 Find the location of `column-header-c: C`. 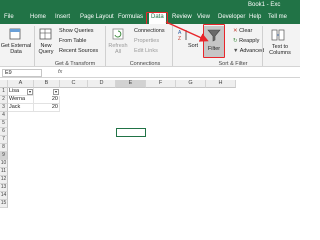

column-header-c: C is located at coordinates (74, 84).